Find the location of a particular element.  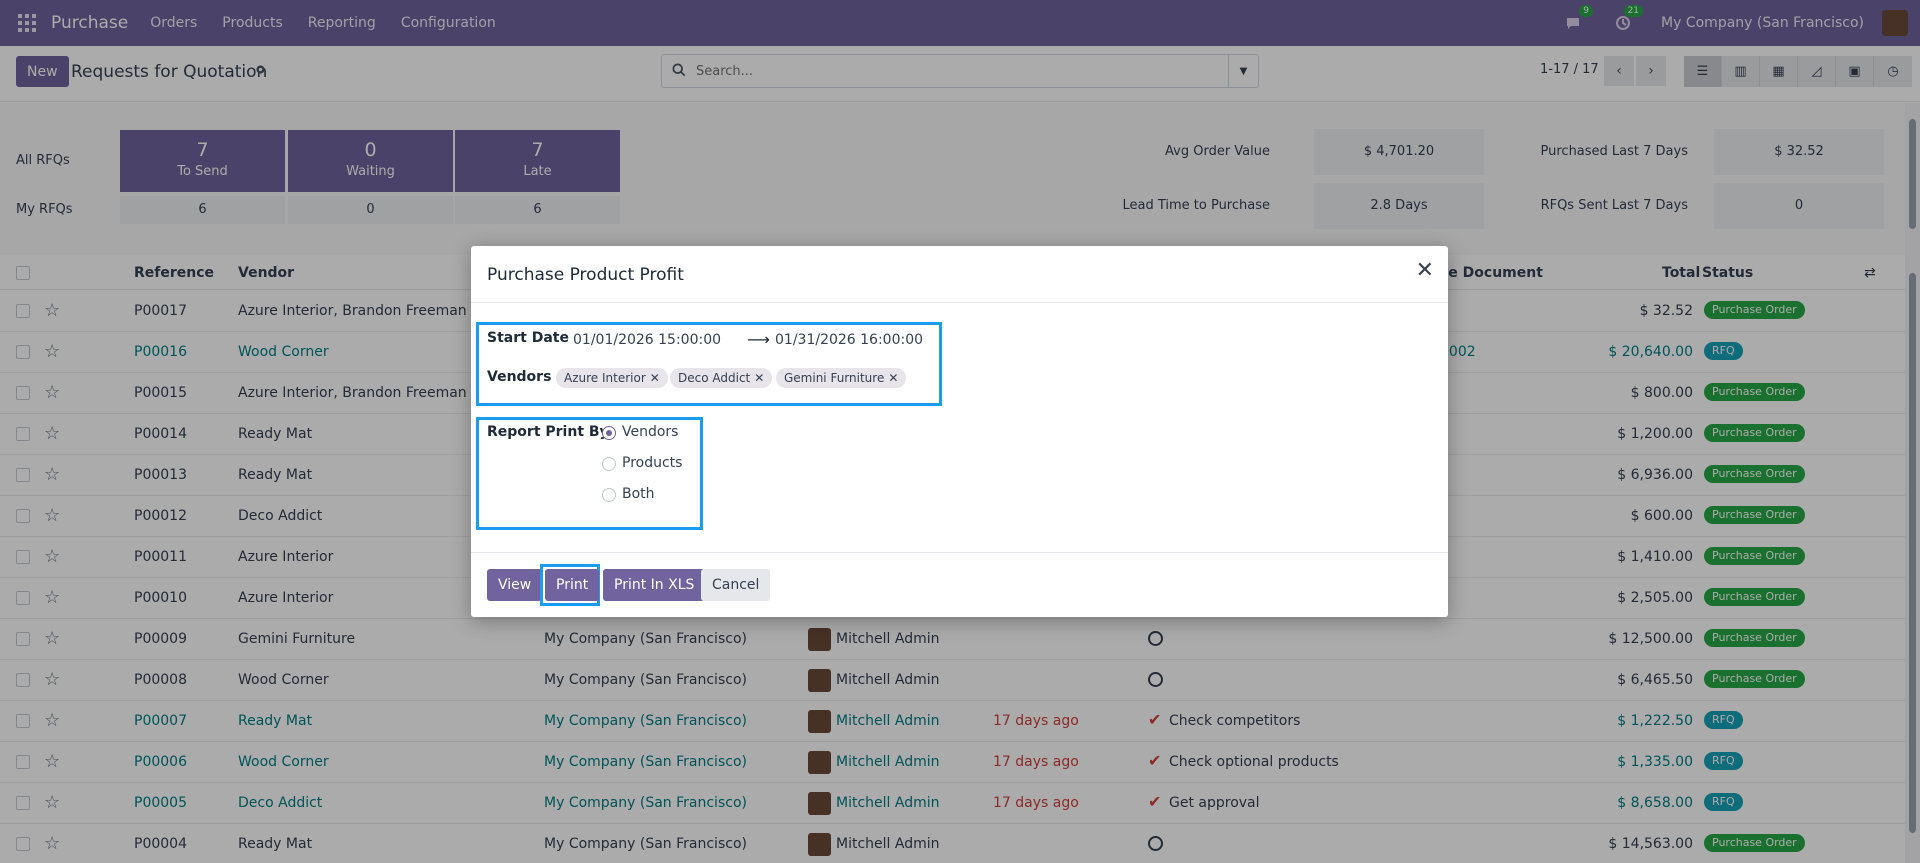

end-date-input: 01/31/2026 16:00:00 is located at coordinates (849, 340).